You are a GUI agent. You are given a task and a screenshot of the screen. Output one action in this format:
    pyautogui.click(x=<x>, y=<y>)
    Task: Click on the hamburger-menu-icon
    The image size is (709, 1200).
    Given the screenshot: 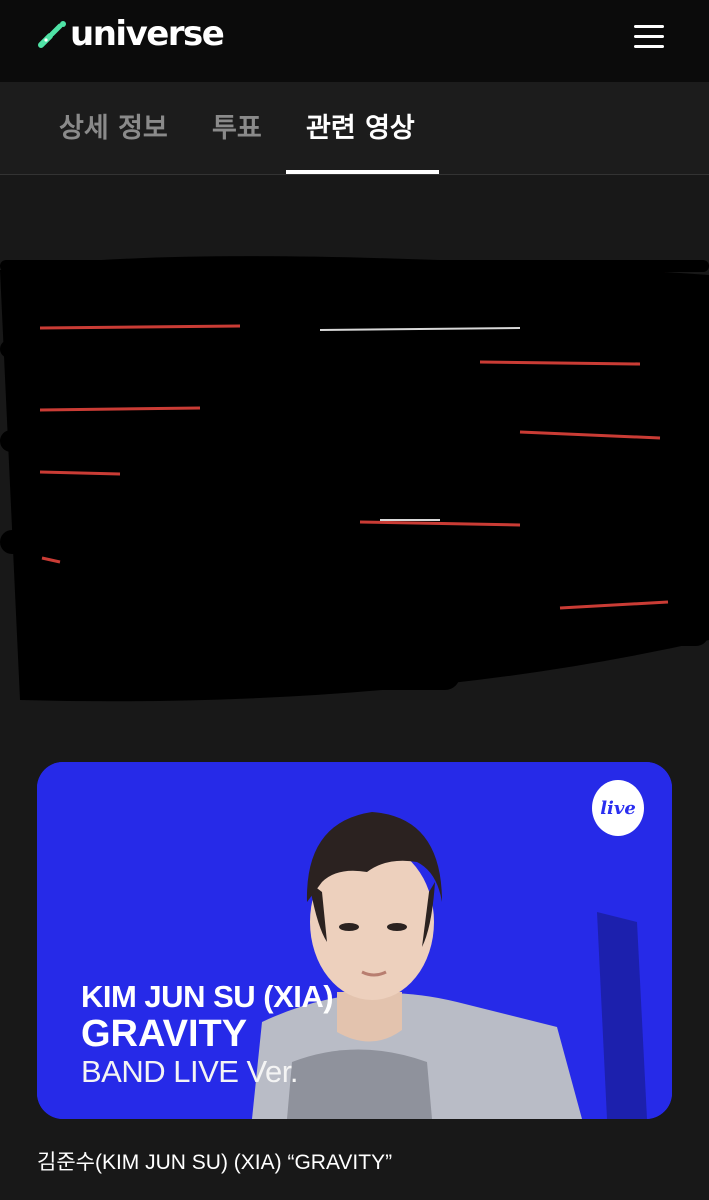 What is the action you would take?
    pyautogui.click(x=649, y=37)
    